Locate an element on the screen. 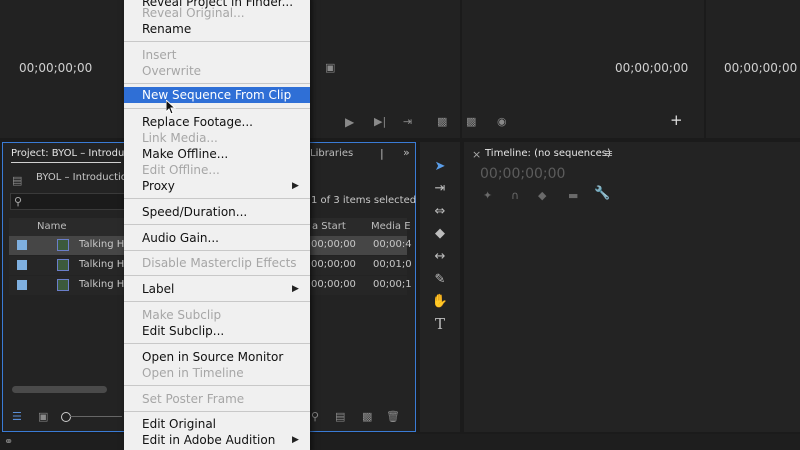 The height and width of the screenshot is (450, 800). project-tab-underline is located at coordinates (66, 162).